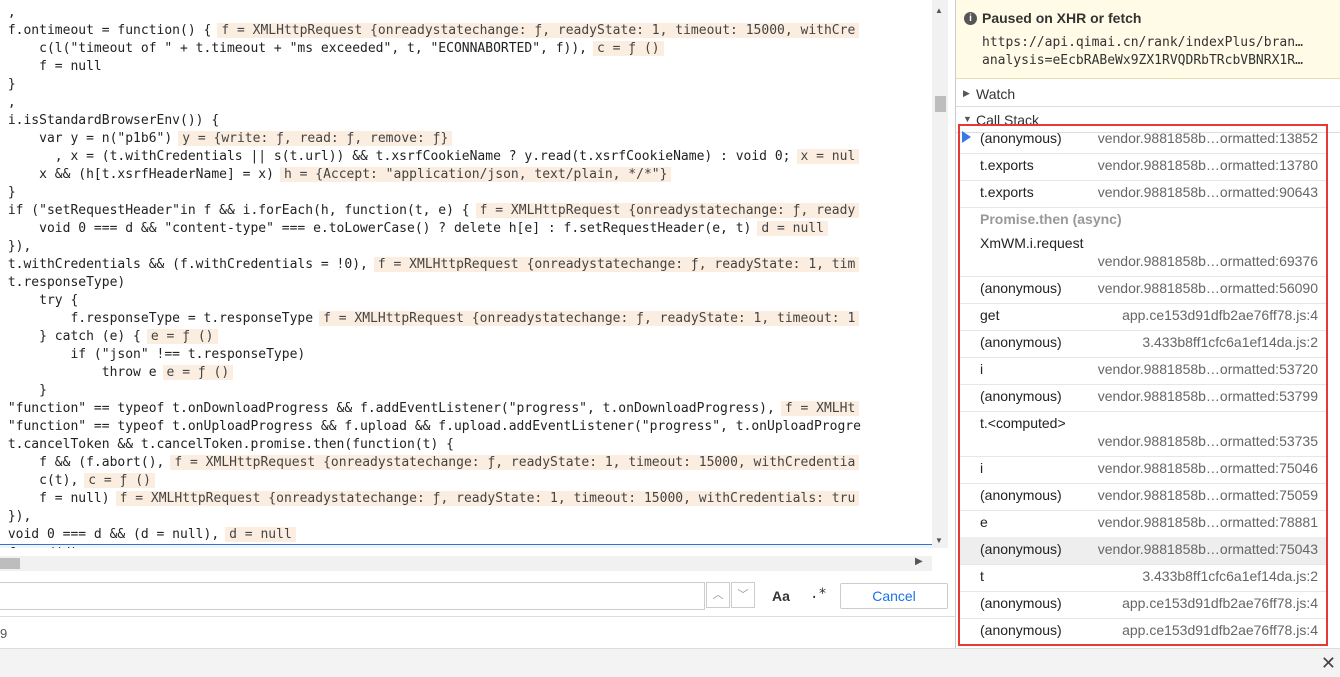  I want to click on close-icon: ✕, so click(1328, 663).